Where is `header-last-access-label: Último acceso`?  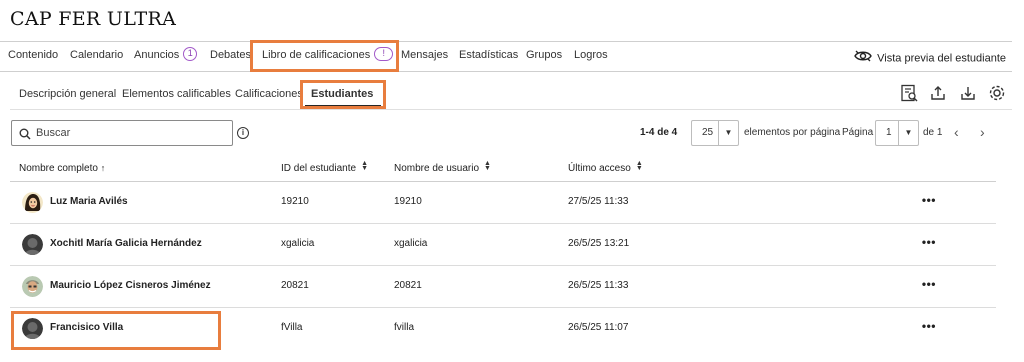
header-last-access-label: Último acceso is located at coordinates (599, 168).